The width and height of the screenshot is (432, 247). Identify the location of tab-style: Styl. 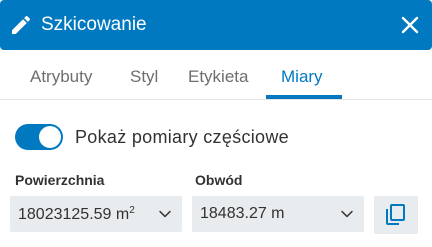
(144, 77).